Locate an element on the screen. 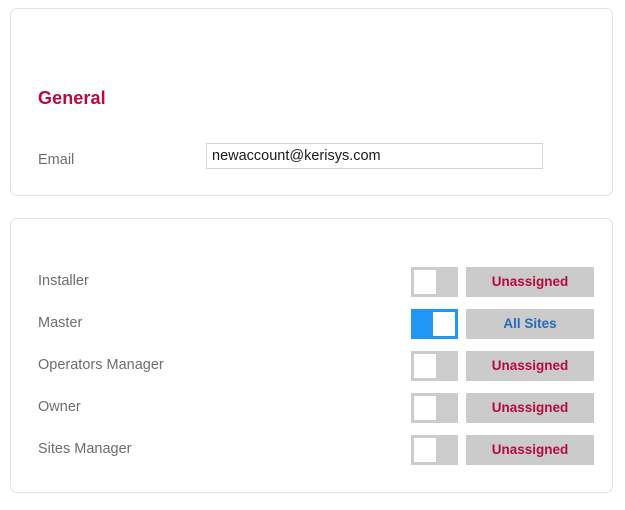 The height and width of the screenshot is (510, 625). role-row: Operators Manager Unassigned is located at coordinates (311, 366).